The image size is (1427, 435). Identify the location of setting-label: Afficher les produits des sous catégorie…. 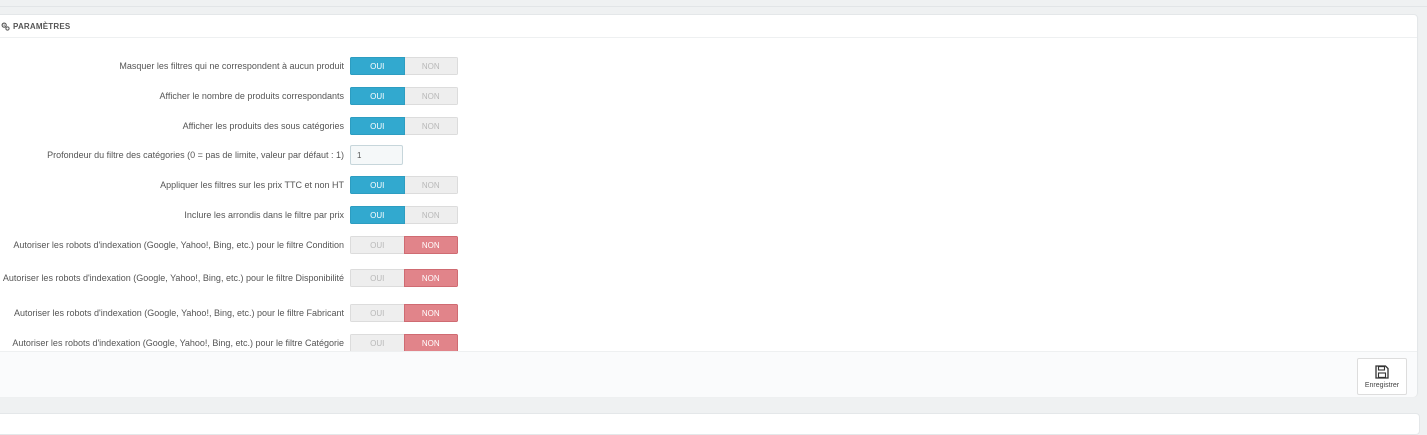
(263, 125).